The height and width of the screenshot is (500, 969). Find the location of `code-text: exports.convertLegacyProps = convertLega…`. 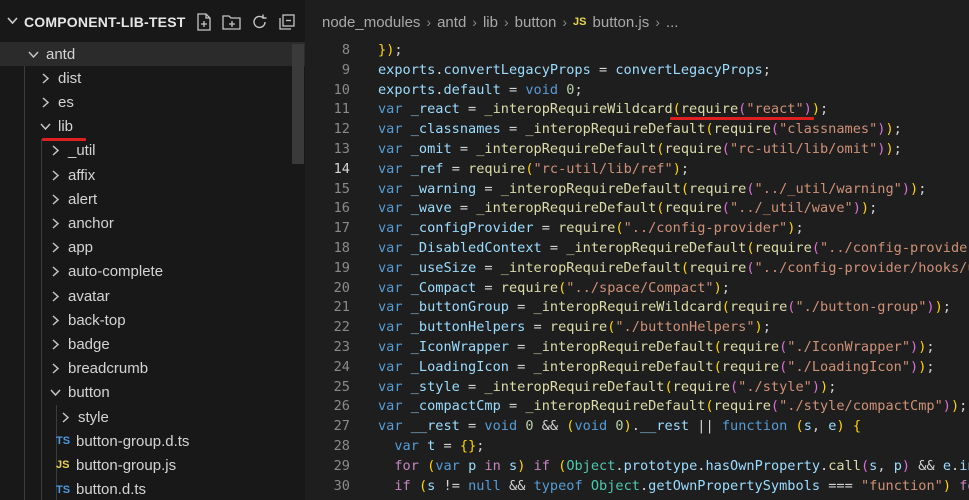

code-text: exports.convertLegacyProps = convertLega… is located at coordinates (574, 70).